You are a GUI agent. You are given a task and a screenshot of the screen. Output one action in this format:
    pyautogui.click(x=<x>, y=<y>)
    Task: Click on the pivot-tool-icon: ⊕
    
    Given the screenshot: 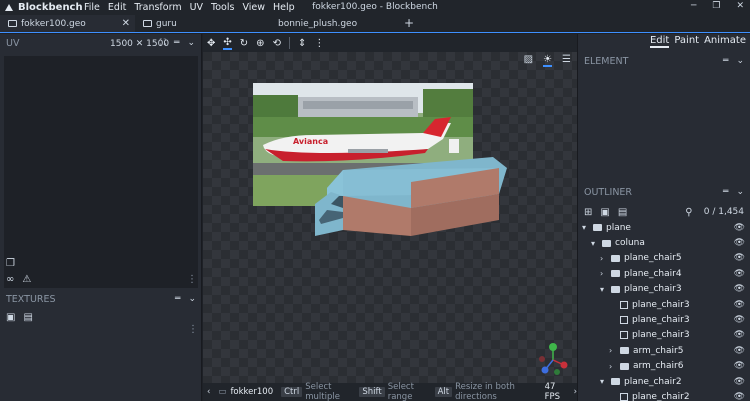 What is the action you would take?
    pyautogui.click(x=260, y=43)
    